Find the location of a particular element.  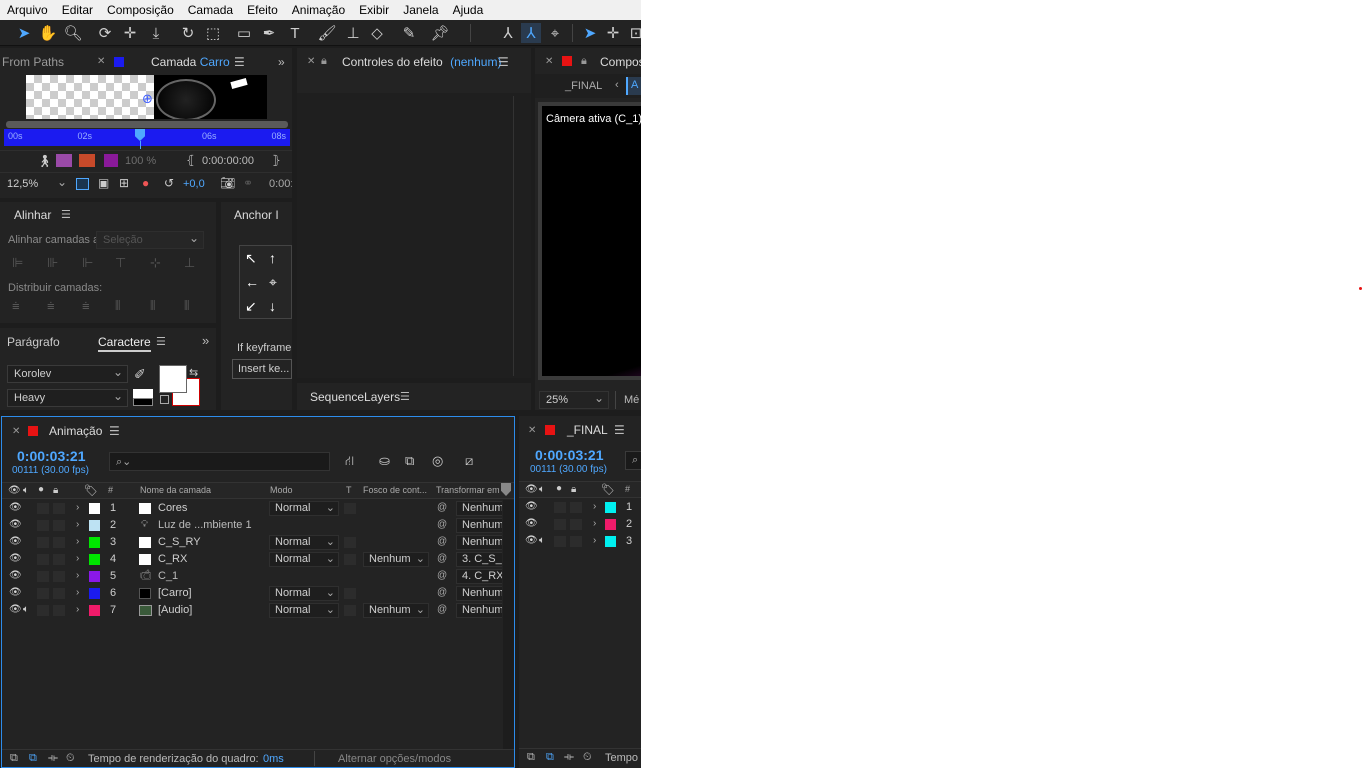

parent-dropdown: 4. C_RX is located at coordinates (479, 576).